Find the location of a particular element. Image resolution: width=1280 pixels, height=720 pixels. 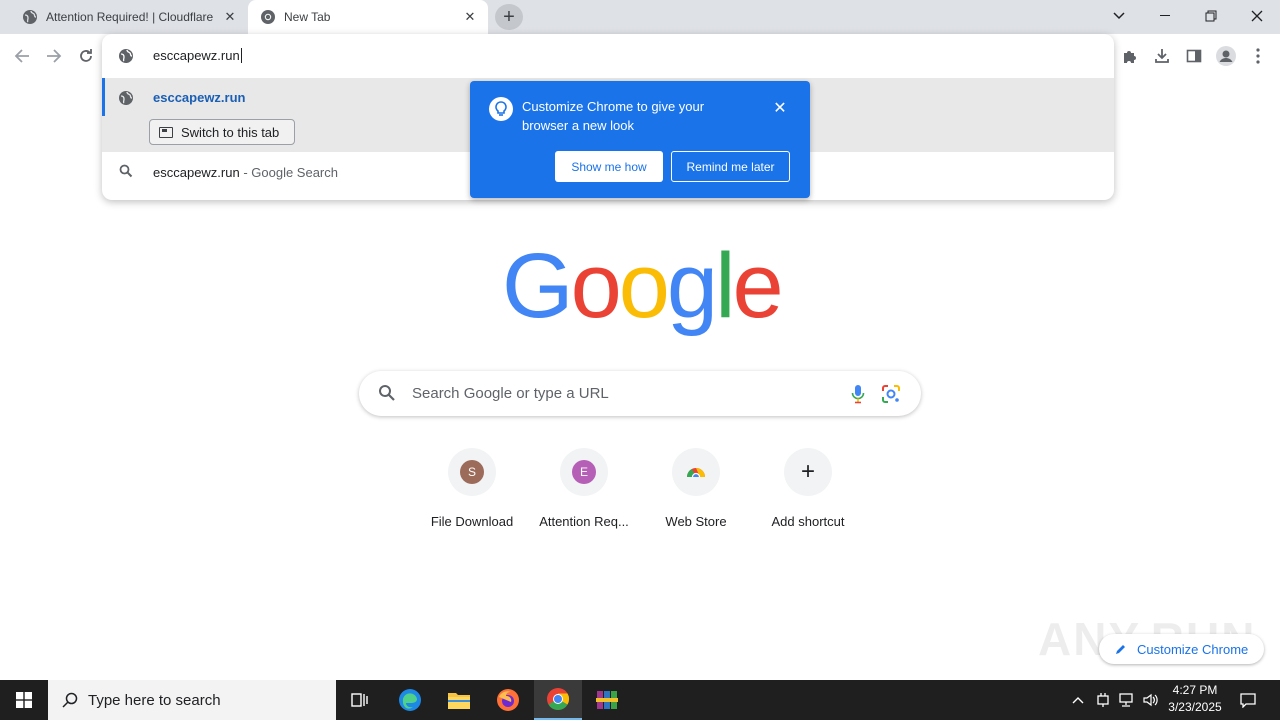

network-button is located at coordinates (1127, 700).